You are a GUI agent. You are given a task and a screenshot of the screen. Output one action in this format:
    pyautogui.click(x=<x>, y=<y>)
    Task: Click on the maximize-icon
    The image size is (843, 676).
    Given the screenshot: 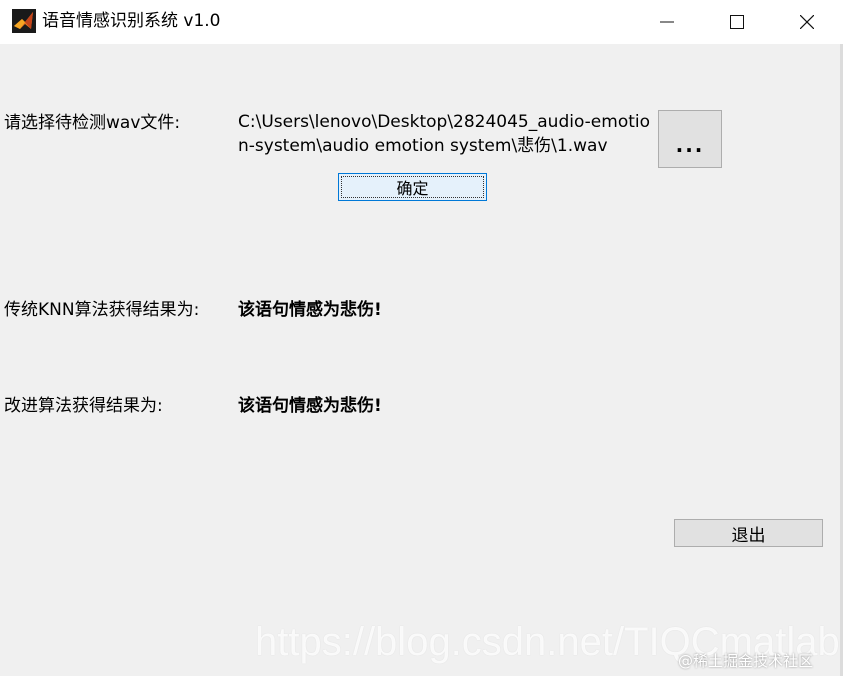 What is the action you would take?
    pyautogui.click(x=737, y=22)
    